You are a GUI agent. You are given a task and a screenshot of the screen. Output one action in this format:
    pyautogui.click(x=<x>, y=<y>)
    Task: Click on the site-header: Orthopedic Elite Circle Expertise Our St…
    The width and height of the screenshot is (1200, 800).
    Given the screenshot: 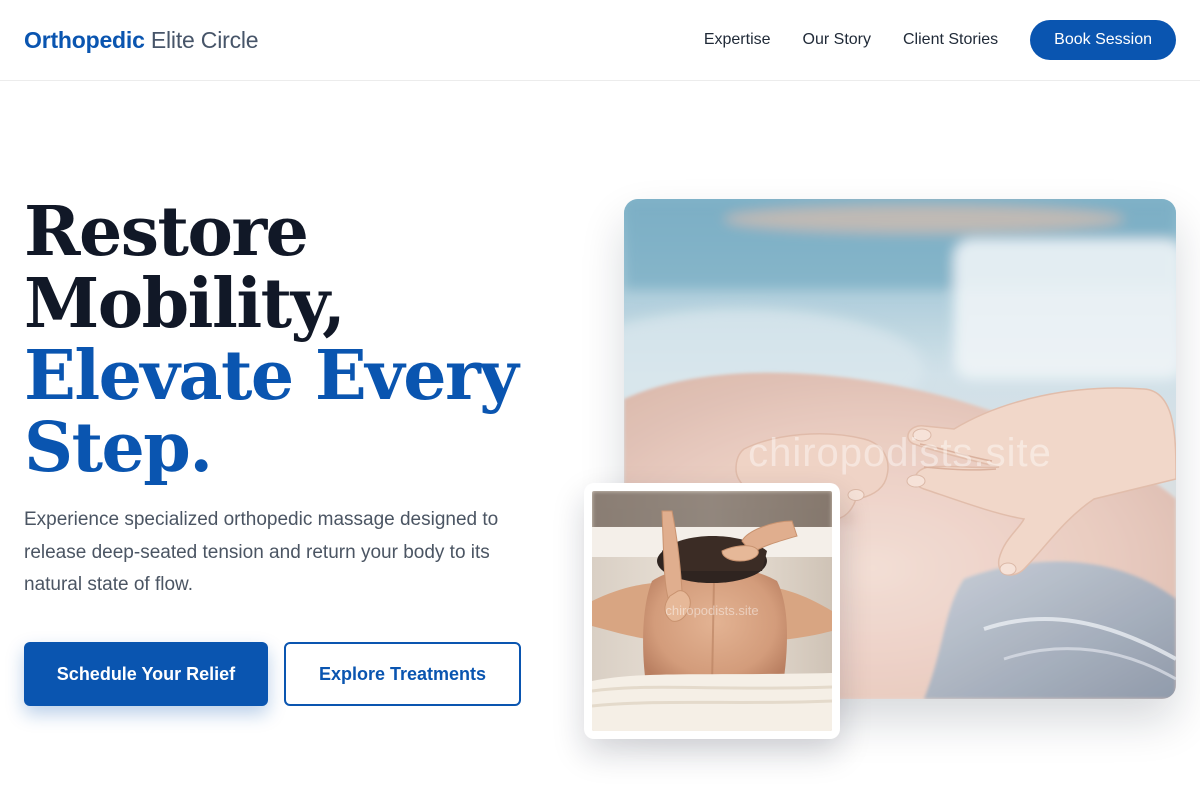 What is the action you would take?
    pyautogui.click(x=600, y=40)
    